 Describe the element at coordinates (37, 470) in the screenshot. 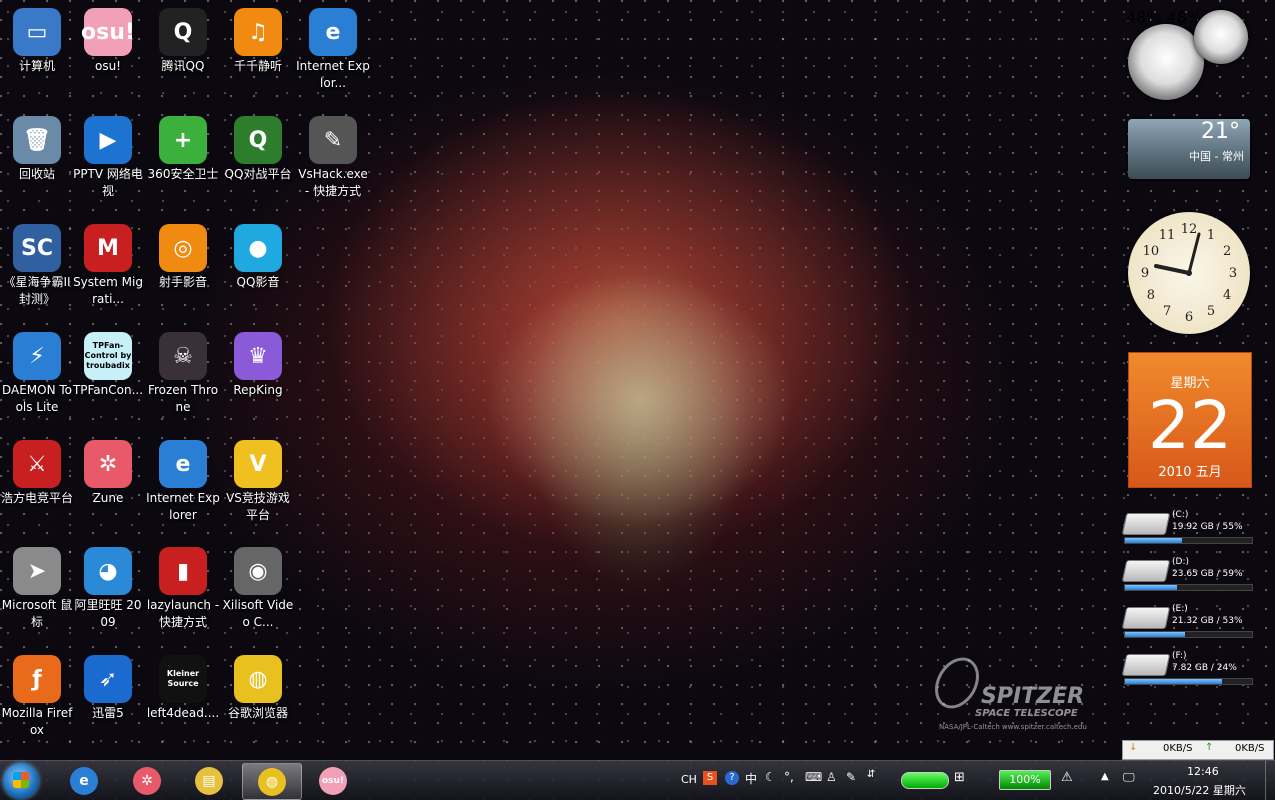

I see `desktop-icon: ⚔ 浩方电竞平台` at that location.